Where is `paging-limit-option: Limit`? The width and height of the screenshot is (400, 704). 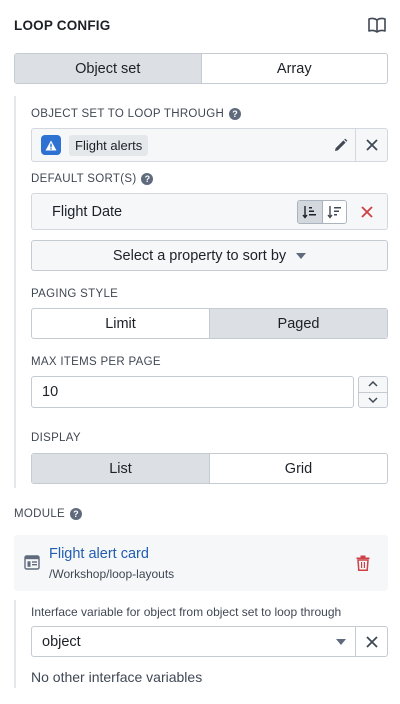
paging-limit-option: Limit is located at coordinates (120, 323).